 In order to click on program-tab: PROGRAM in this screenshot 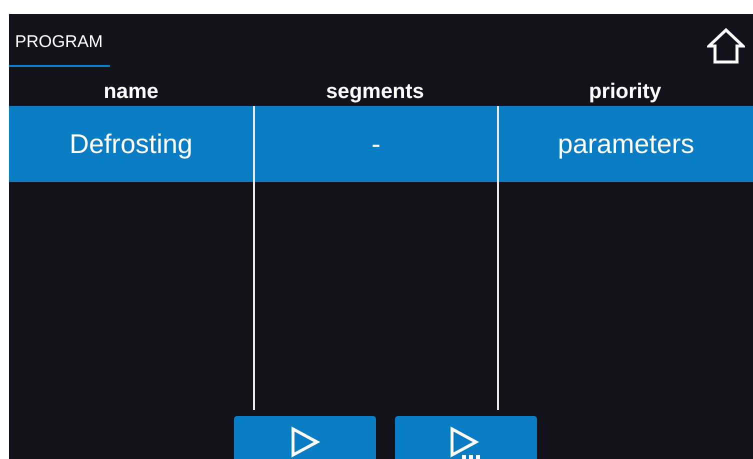, I will do `click(59, 49)`.